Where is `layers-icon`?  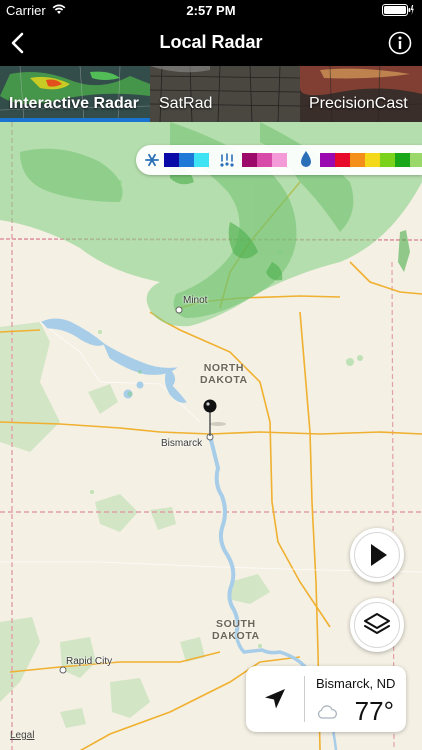
layers-icon is located at coordinates (377, 623).